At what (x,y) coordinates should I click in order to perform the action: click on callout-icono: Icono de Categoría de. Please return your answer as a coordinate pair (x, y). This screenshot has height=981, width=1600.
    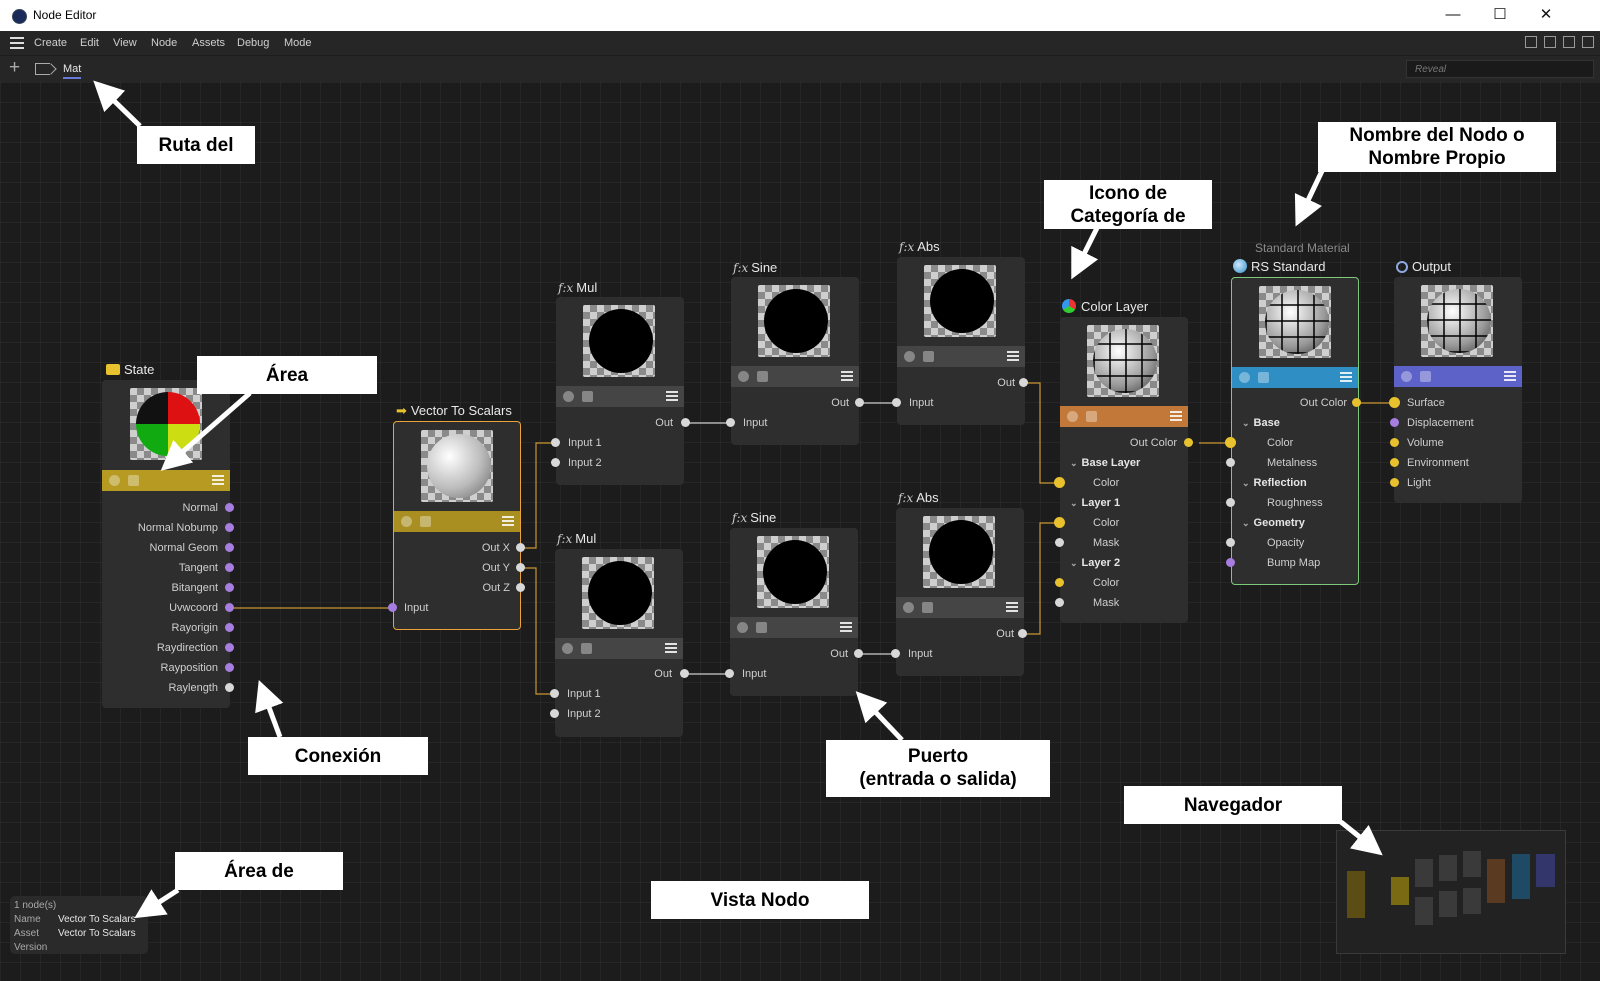
    Looking at the image, I should click on (1128, 204).